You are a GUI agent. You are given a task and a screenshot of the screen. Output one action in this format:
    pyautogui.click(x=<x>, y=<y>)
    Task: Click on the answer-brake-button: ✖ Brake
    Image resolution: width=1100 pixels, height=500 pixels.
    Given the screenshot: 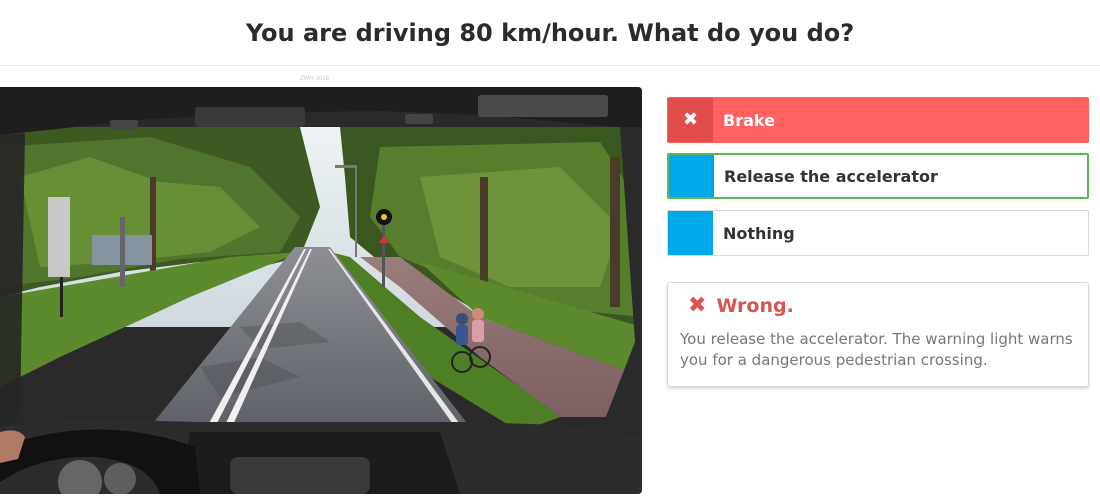 What is the action you would take?
    pyautogui.click(x=878, y=120)
    